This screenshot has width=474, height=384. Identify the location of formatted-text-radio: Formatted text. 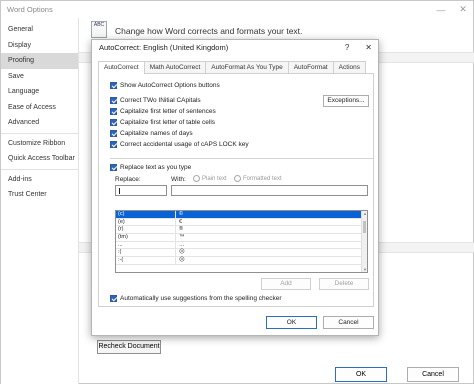
(258, 178).